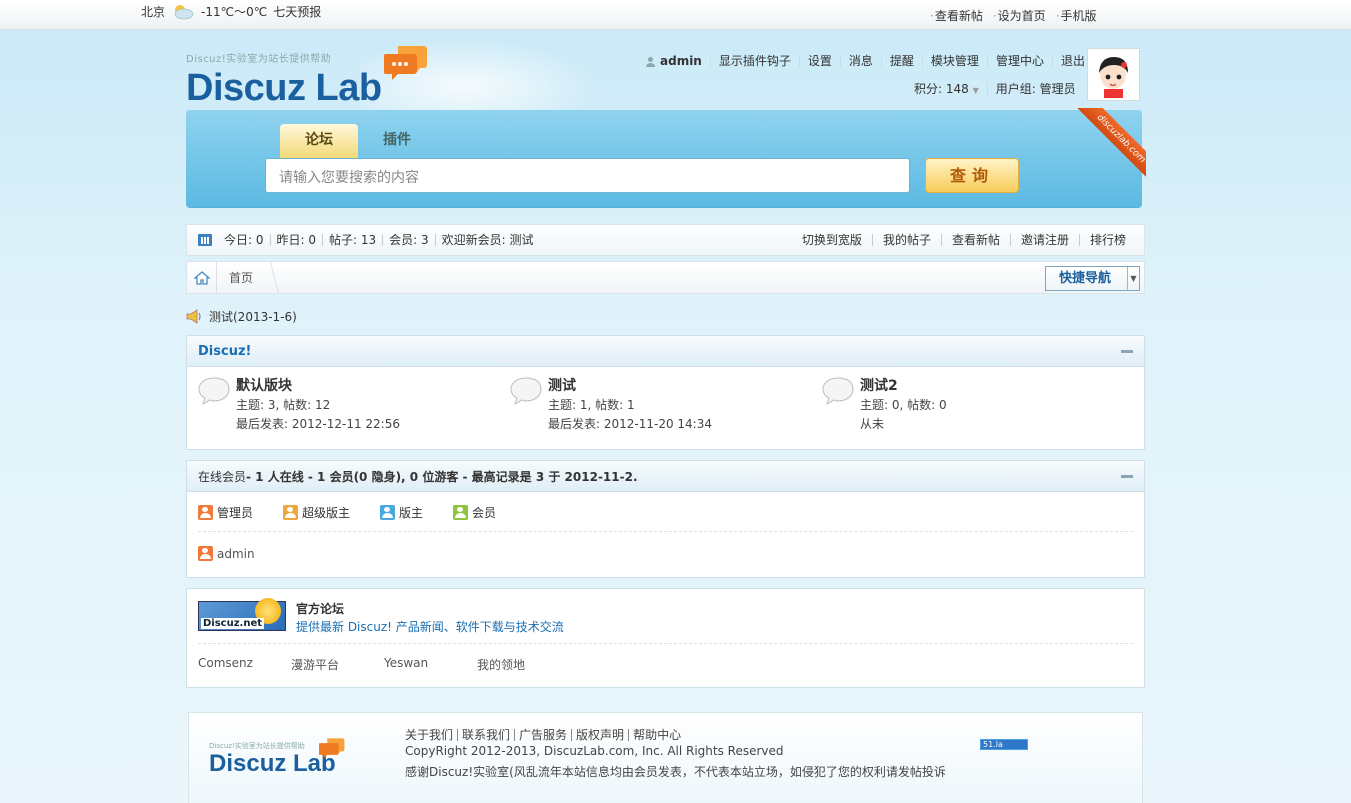 This screenshot has width=1351, height=803. What do you see at coordinates (222, 476) in the screenshot?
I see `online-label: 在线会员` at bounding box center [222, 476].